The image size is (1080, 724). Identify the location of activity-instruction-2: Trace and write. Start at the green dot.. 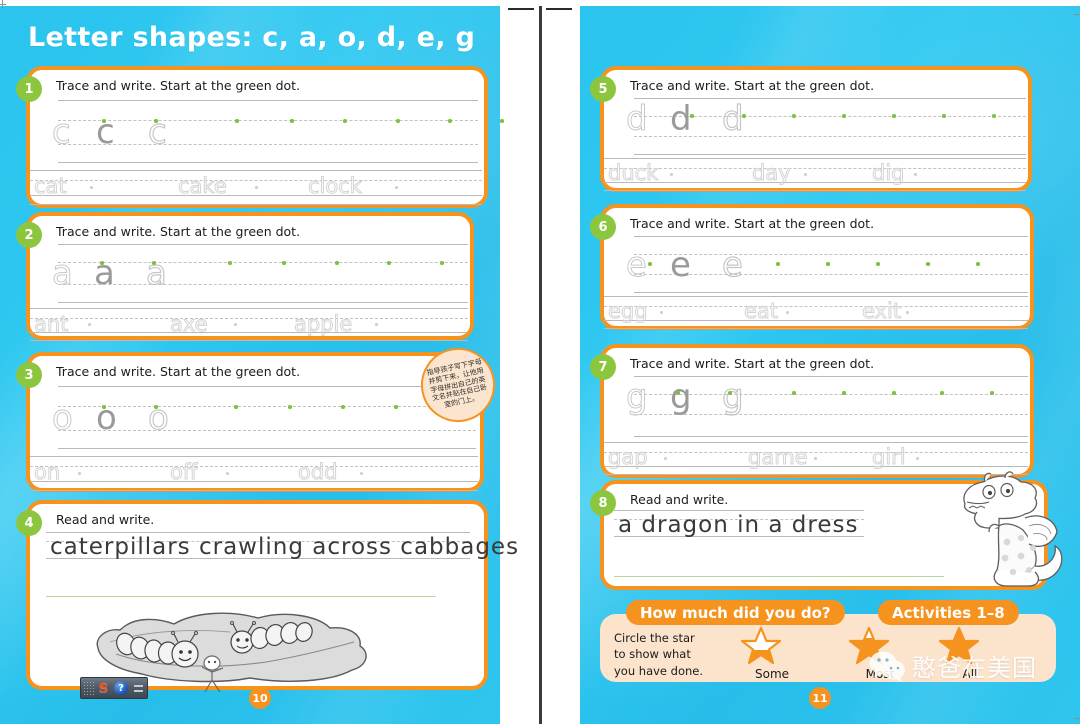
(178, 231).